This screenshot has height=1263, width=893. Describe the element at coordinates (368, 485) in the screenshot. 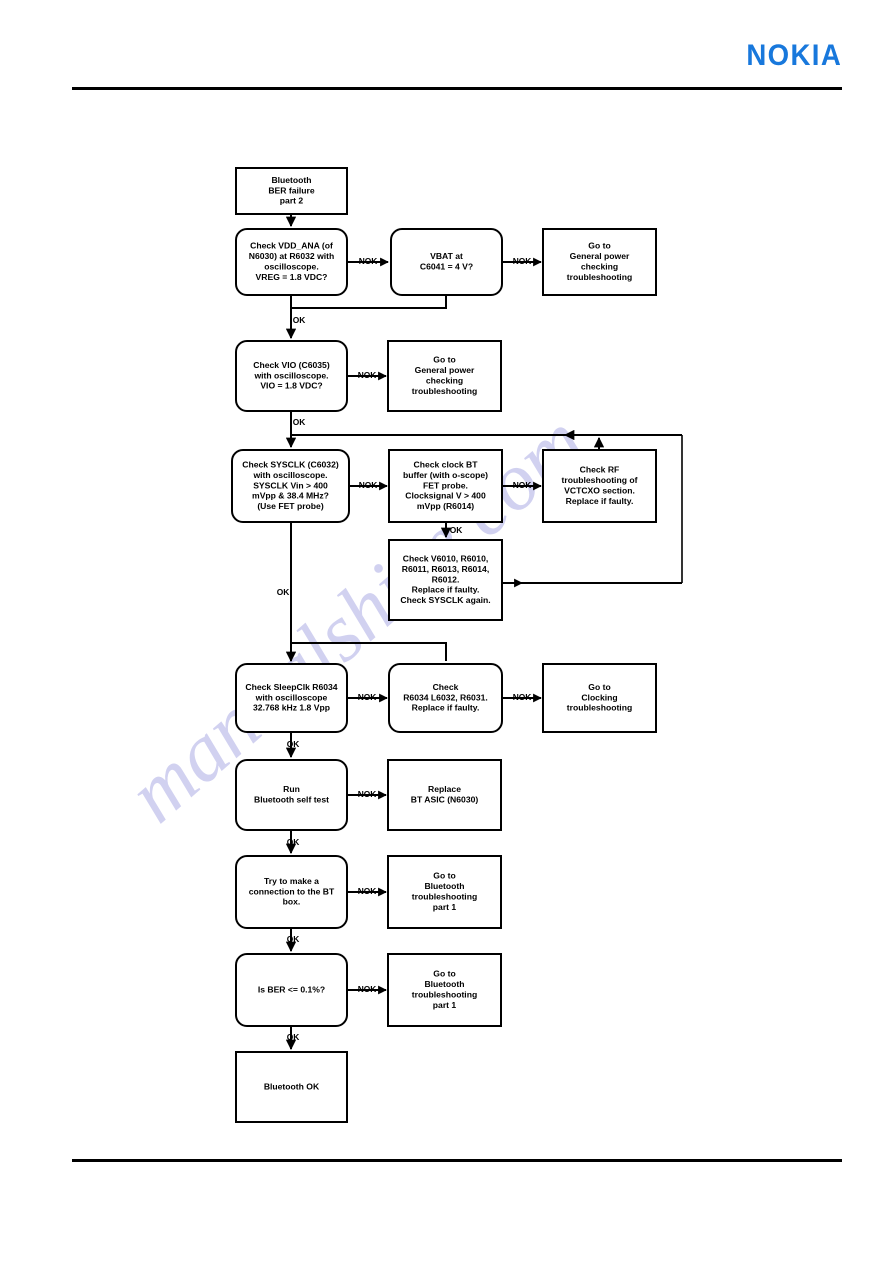

I see `edge-label-nok-5: NOK` at that location.